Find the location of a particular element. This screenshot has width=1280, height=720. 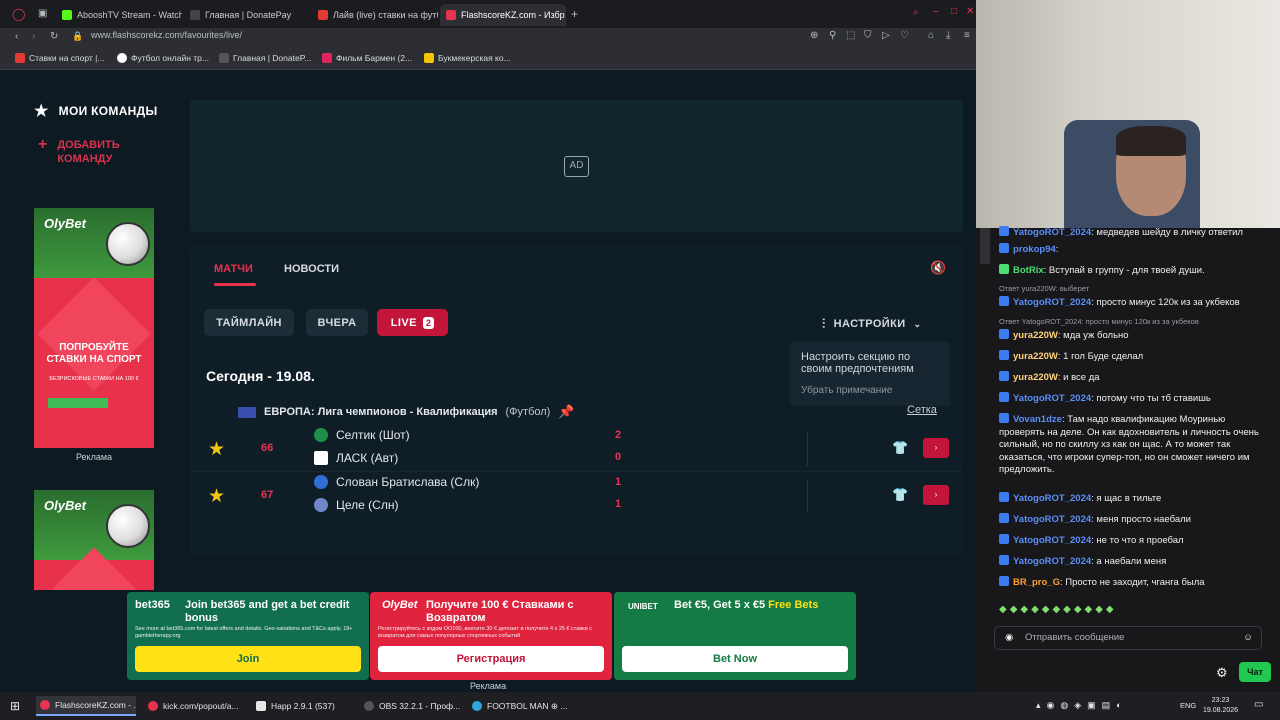

filter-live: LIVE 2 is located at coordinates (412, 322).